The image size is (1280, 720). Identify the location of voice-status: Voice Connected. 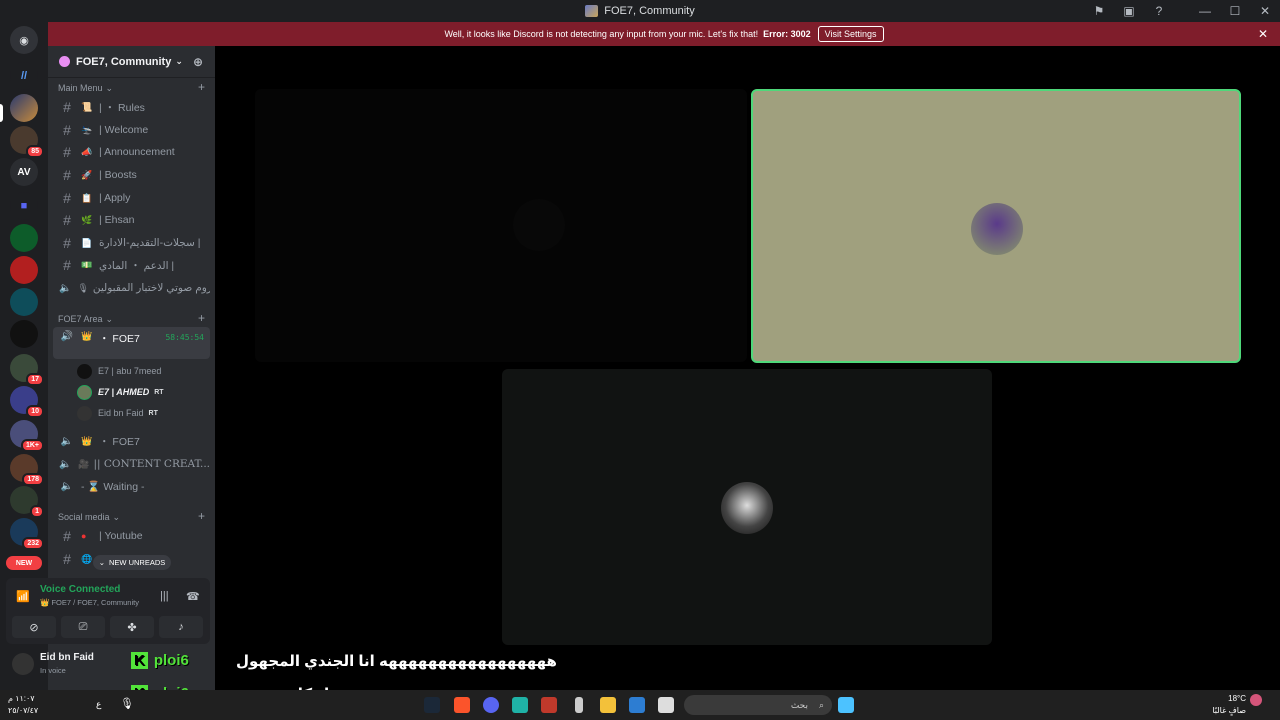
(80, 589).